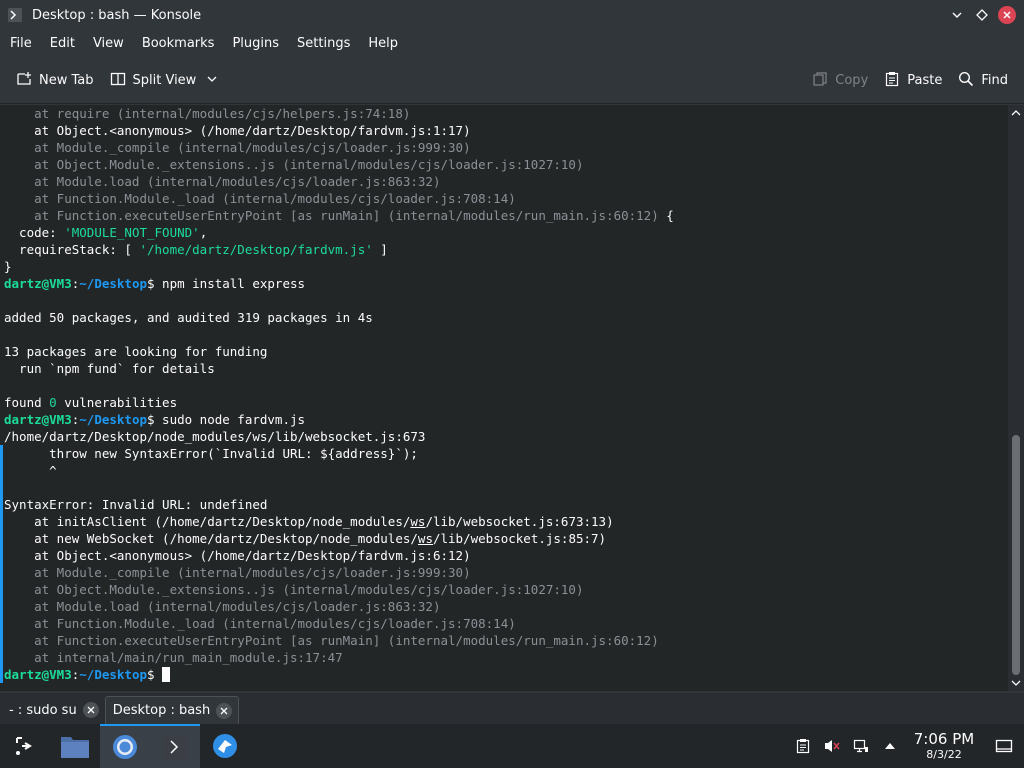  Describe the element at coordinates (164, 81) in the screenshot. I see `split-view-button: Split View` at that location.